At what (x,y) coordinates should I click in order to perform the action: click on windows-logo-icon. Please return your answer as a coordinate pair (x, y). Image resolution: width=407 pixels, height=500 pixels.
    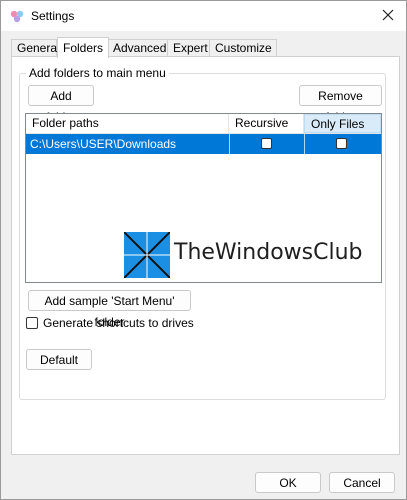
    Looking at the image, I should click on (147, 255).